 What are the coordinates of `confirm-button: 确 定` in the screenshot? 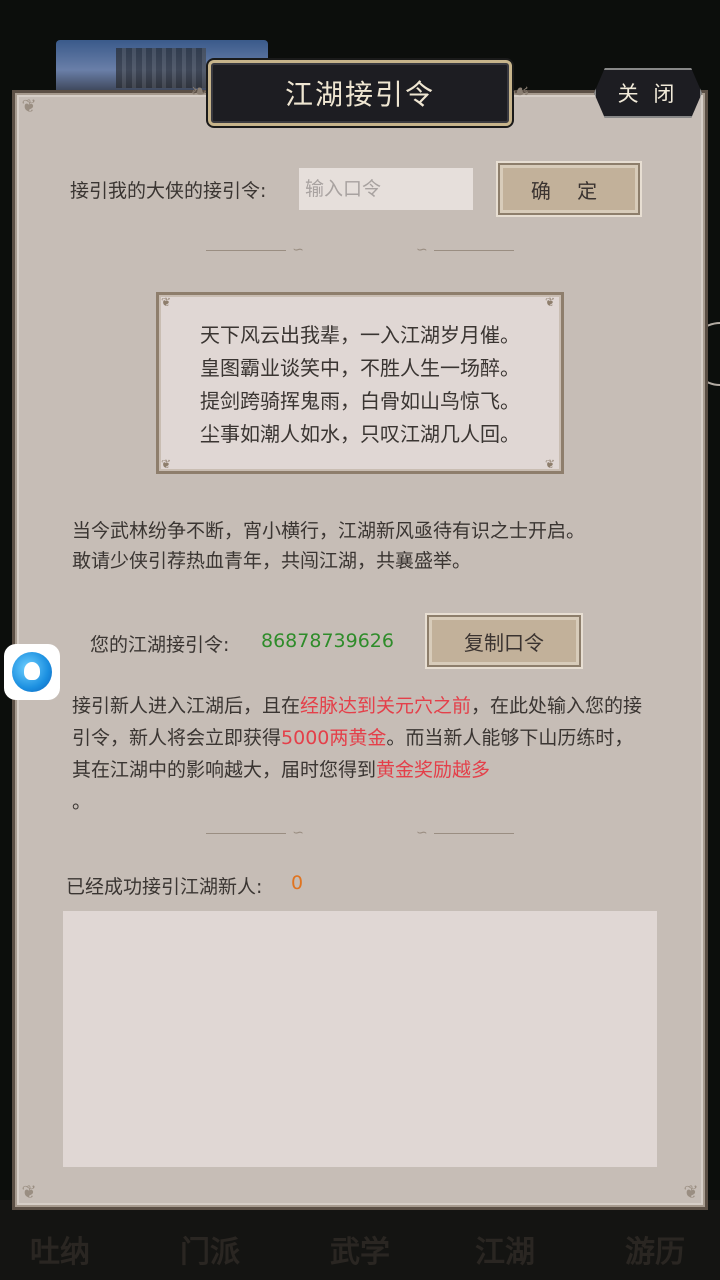 It's located at (569, 189).